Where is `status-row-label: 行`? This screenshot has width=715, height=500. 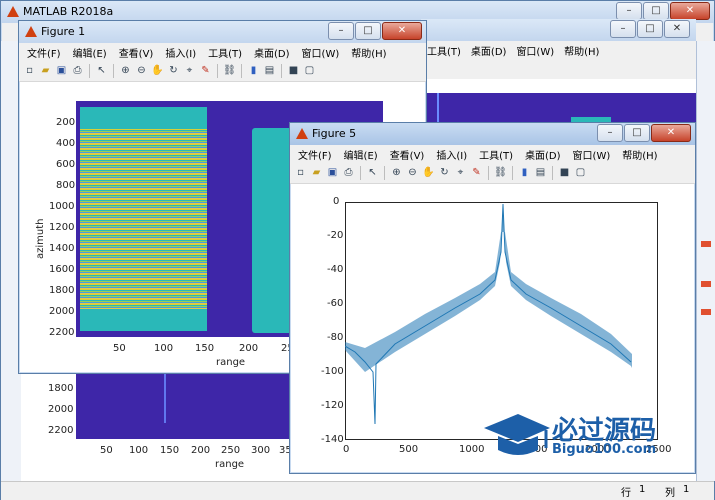
status-row-label: 行 is located at coordinates (626, 493).